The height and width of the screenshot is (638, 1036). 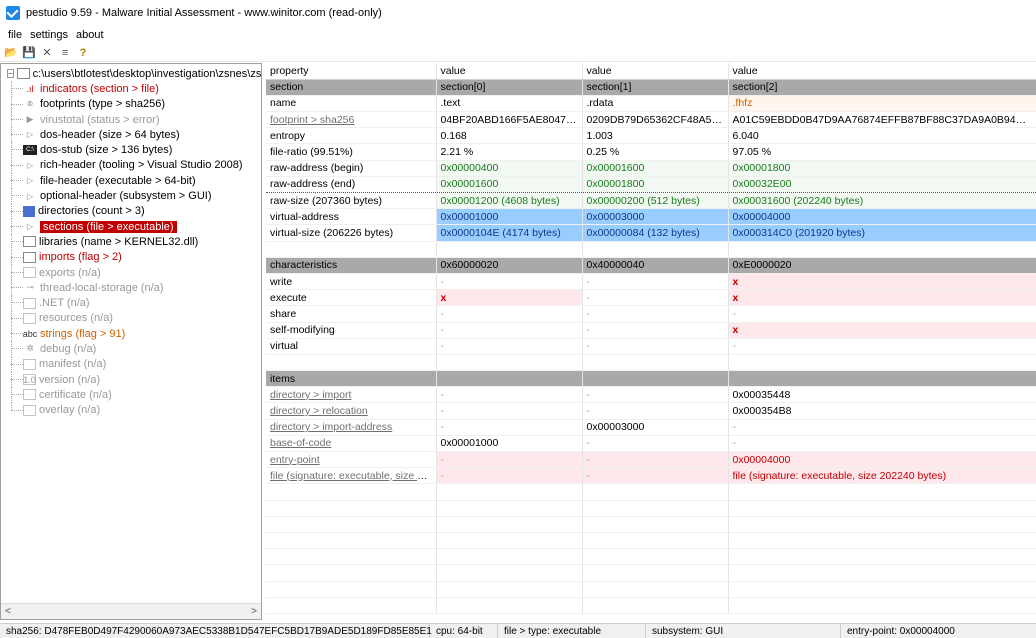 I want to click on tree-item: certificate (n/a), so click(x=131, y=395).